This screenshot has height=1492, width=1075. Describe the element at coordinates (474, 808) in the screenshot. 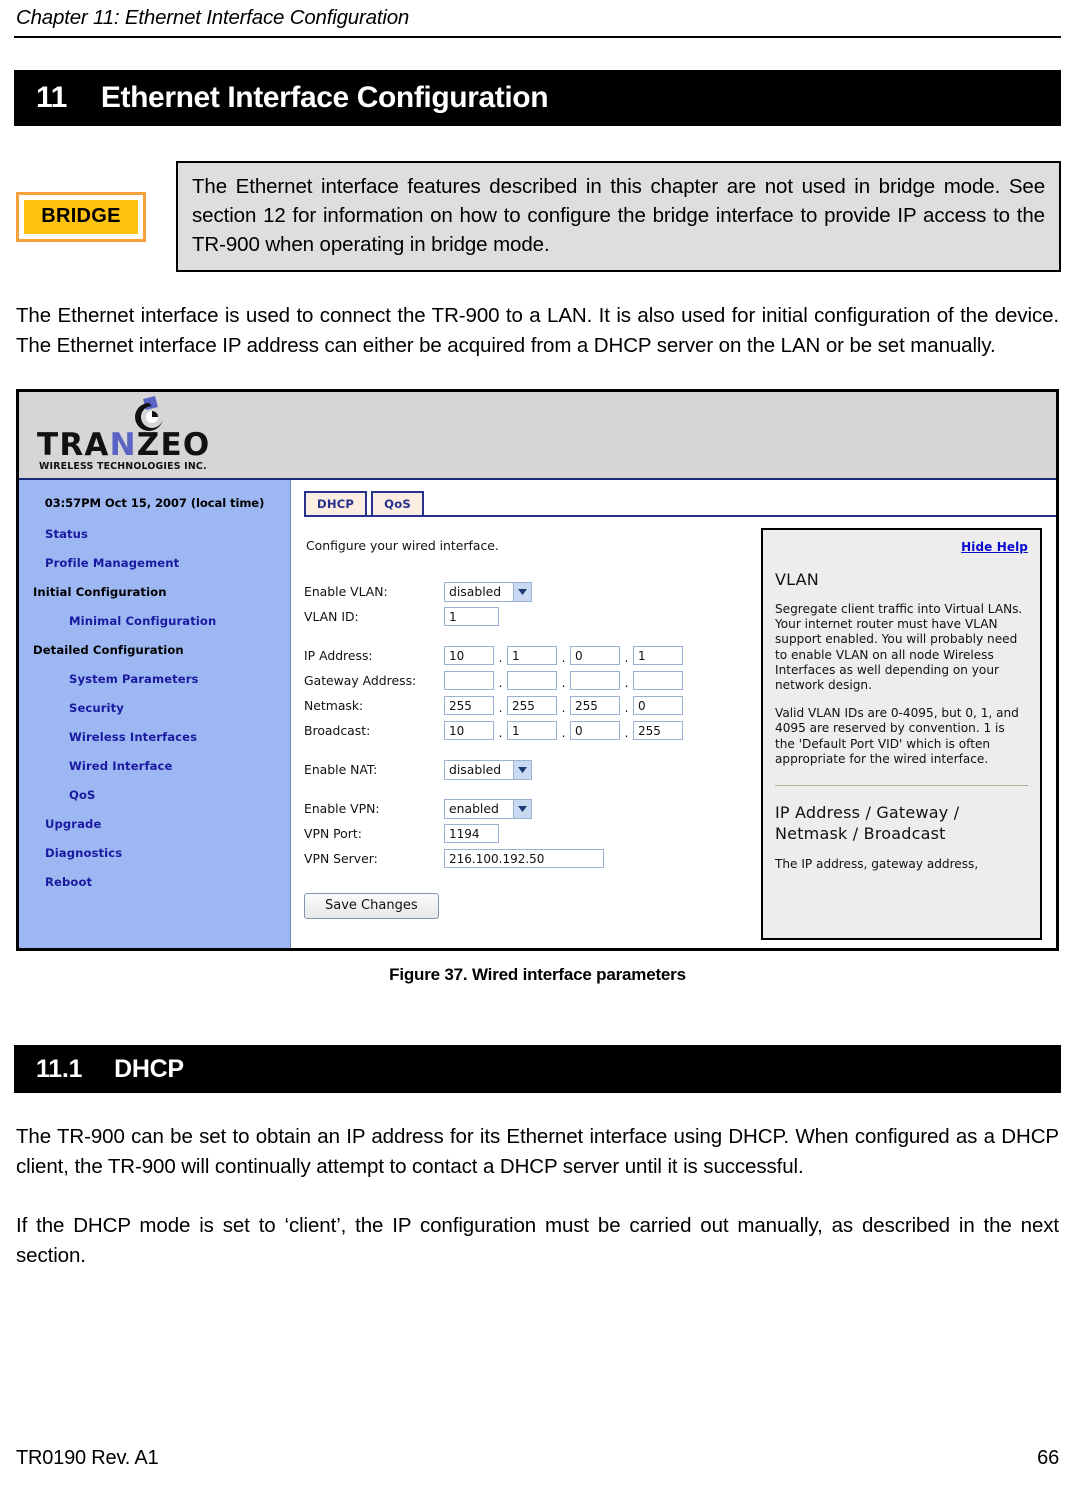

I see `enable-vpn-value: enabled` at that location.